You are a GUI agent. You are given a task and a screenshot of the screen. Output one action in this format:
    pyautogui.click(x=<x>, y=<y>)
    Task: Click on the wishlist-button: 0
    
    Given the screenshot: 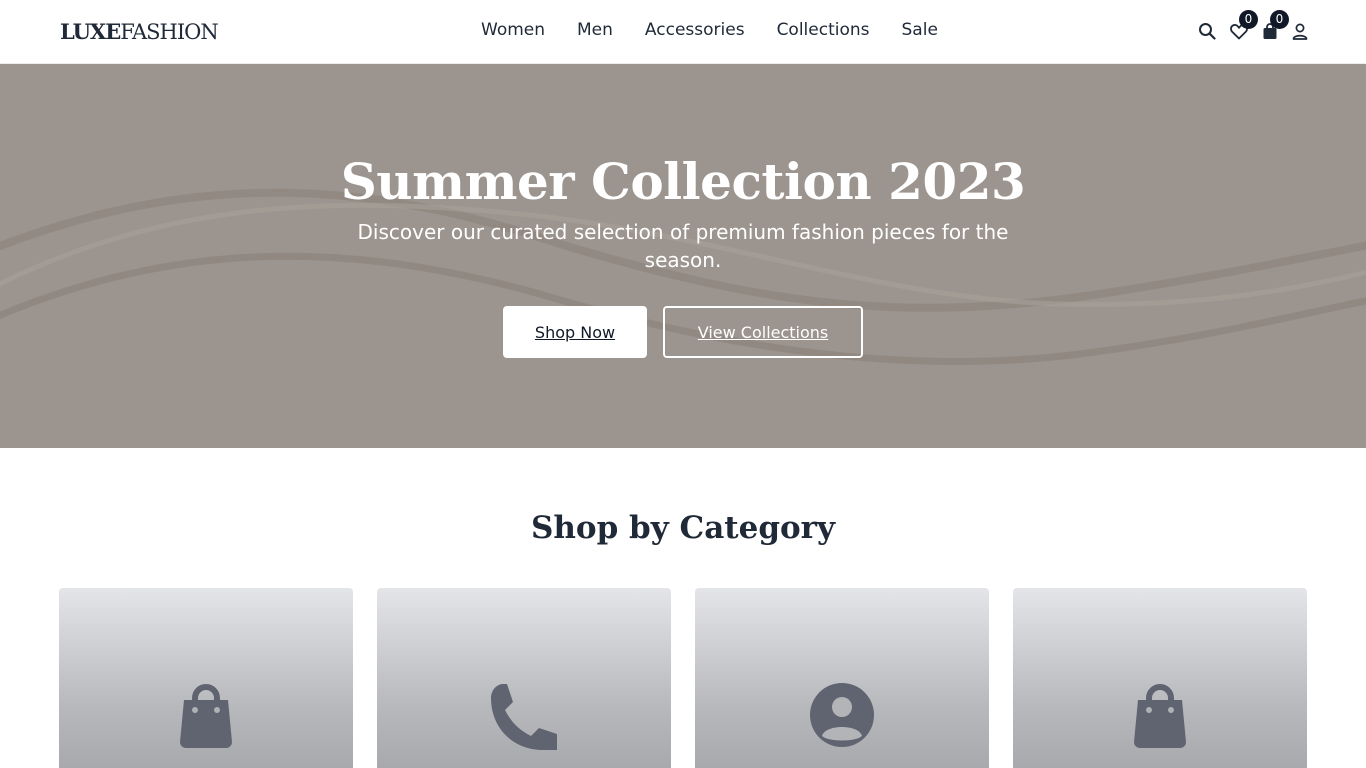 What is the action you would take?
    pyautogui.click(x=1243, y=26)
    